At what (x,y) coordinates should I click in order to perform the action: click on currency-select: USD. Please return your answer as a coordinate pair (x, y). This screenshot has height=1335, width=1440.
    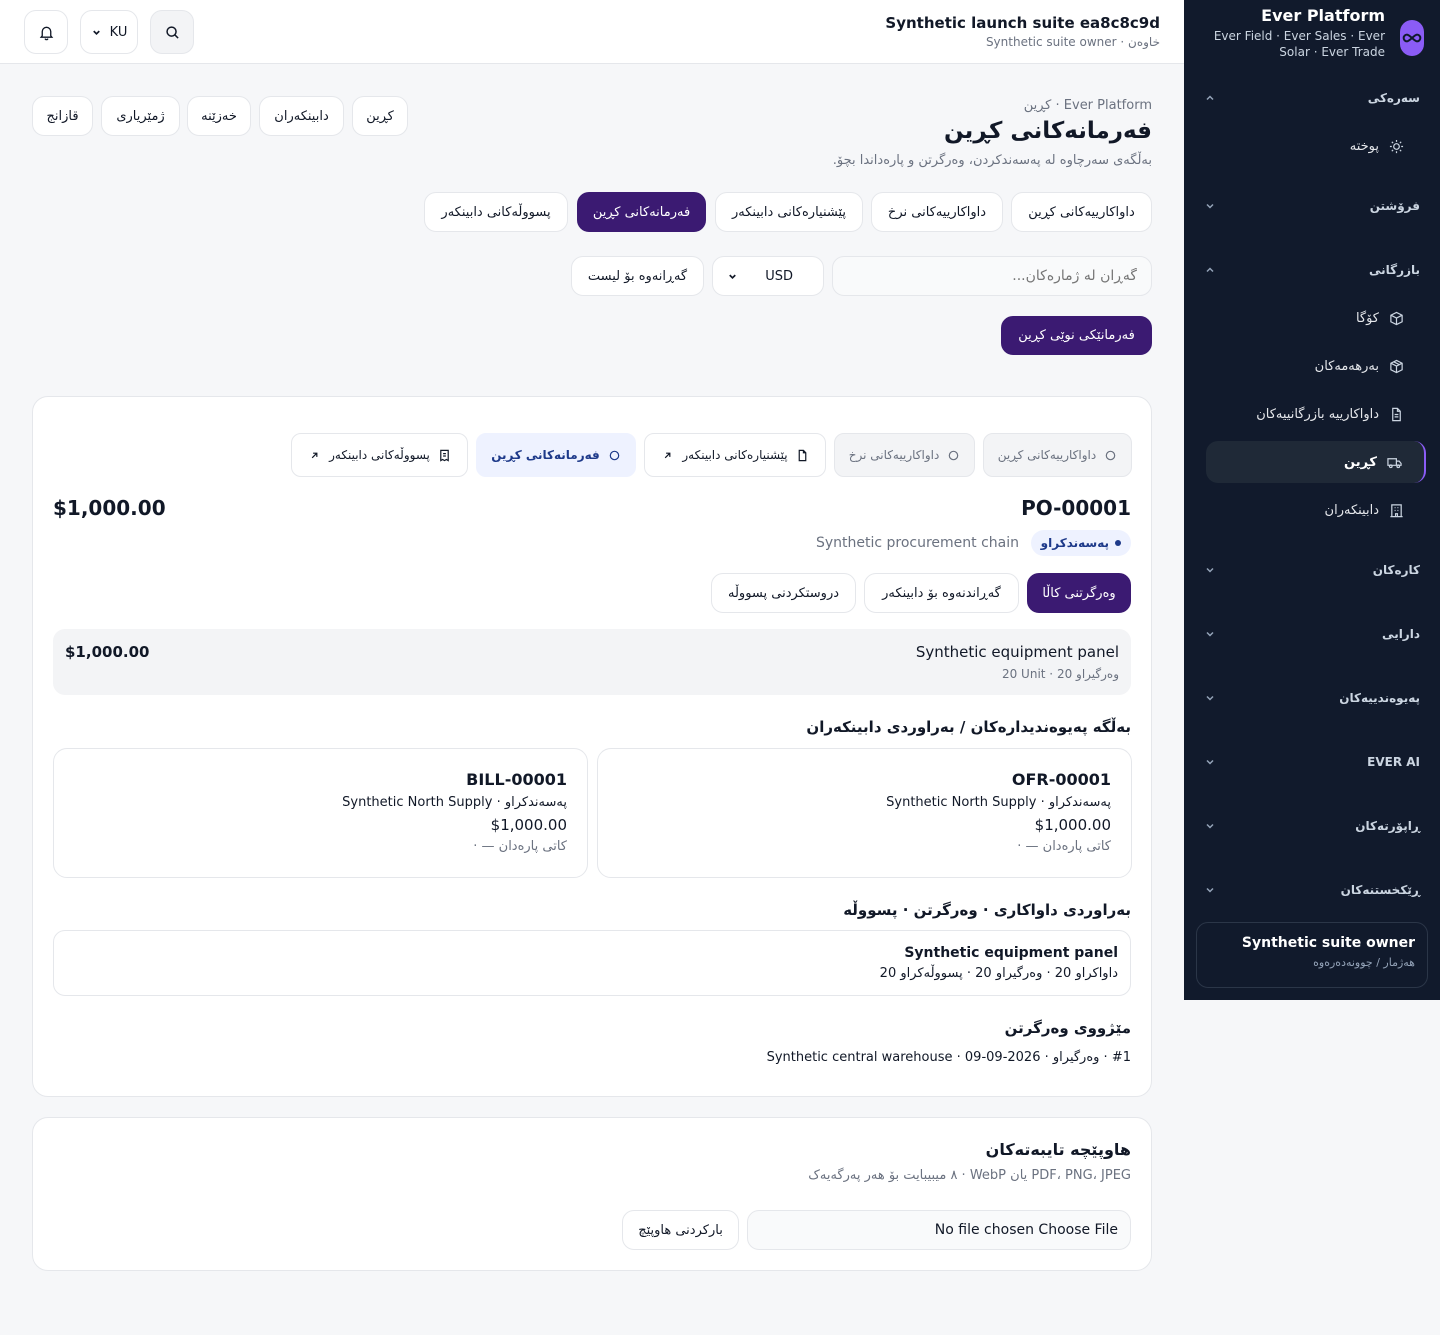
    Looking at the image, I should click on (768, 276).